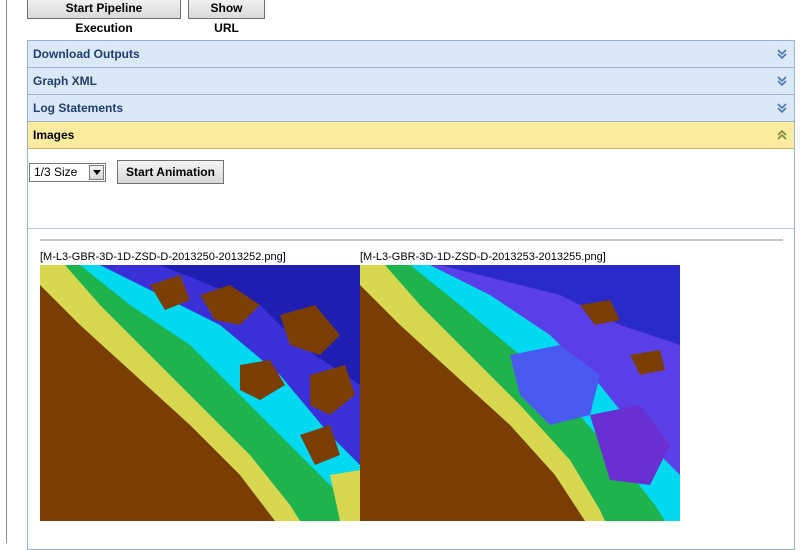  I want to click on accordion-header-label: Graph XML, so click(65, 81).